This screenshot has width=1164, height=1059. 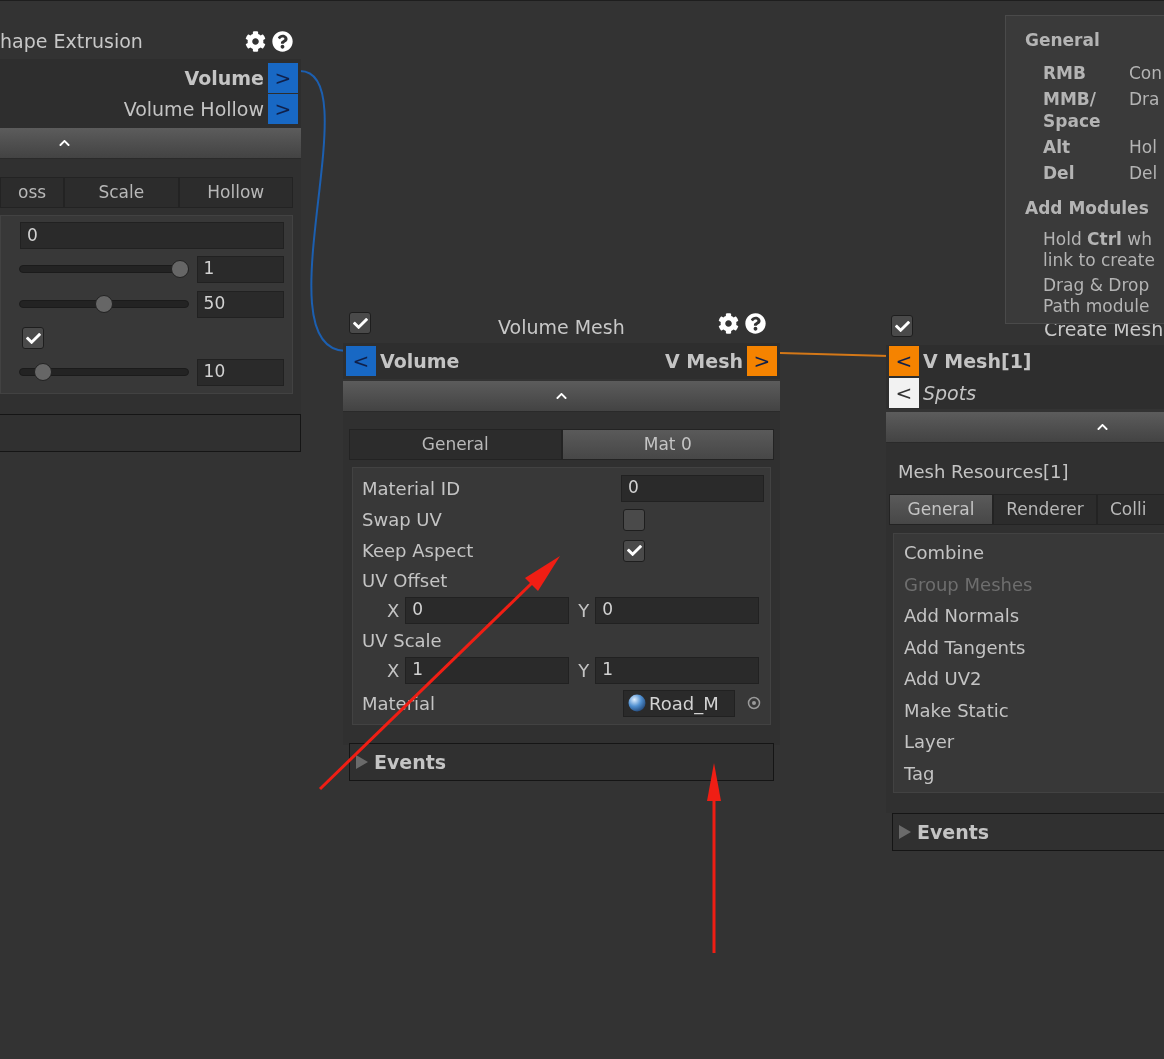 What do you see at coordinates (679, 703) in the screenshot?
I see `object-field: Road_M` at bounding box center [679, 703].